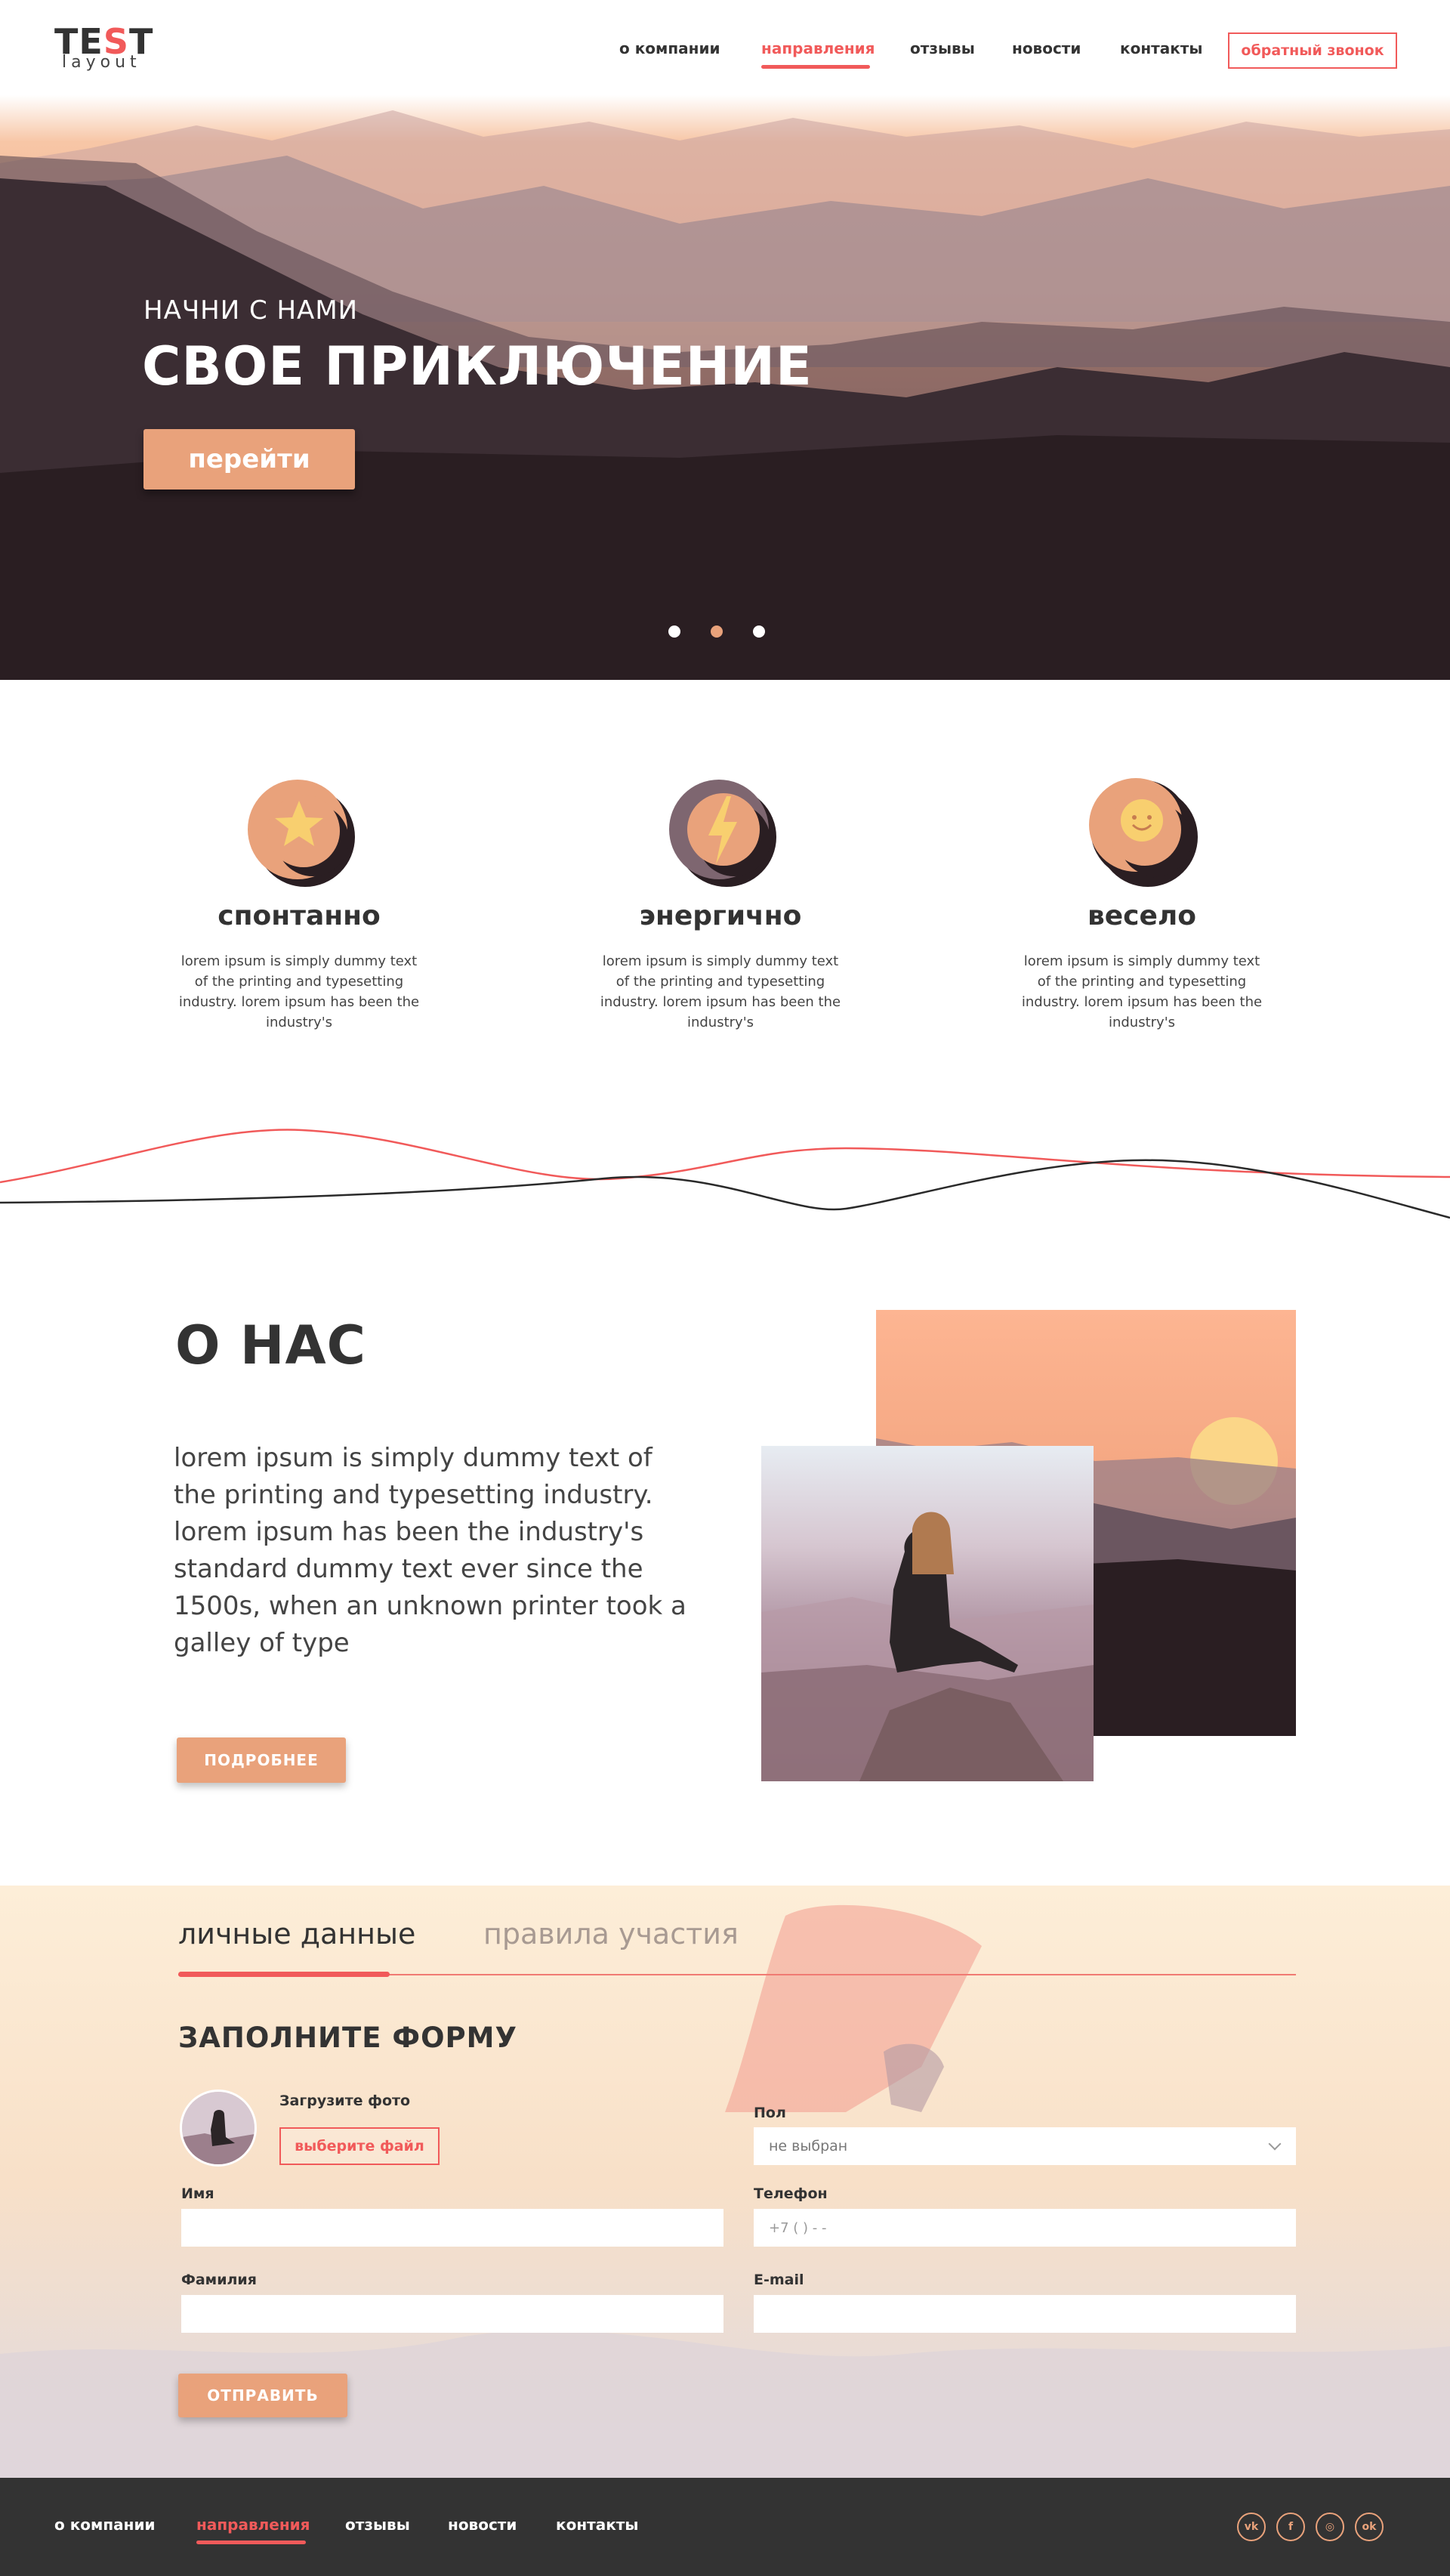 The image size is (1450, 2576). I want to click on nav-directions: направления, so click(818, 48).